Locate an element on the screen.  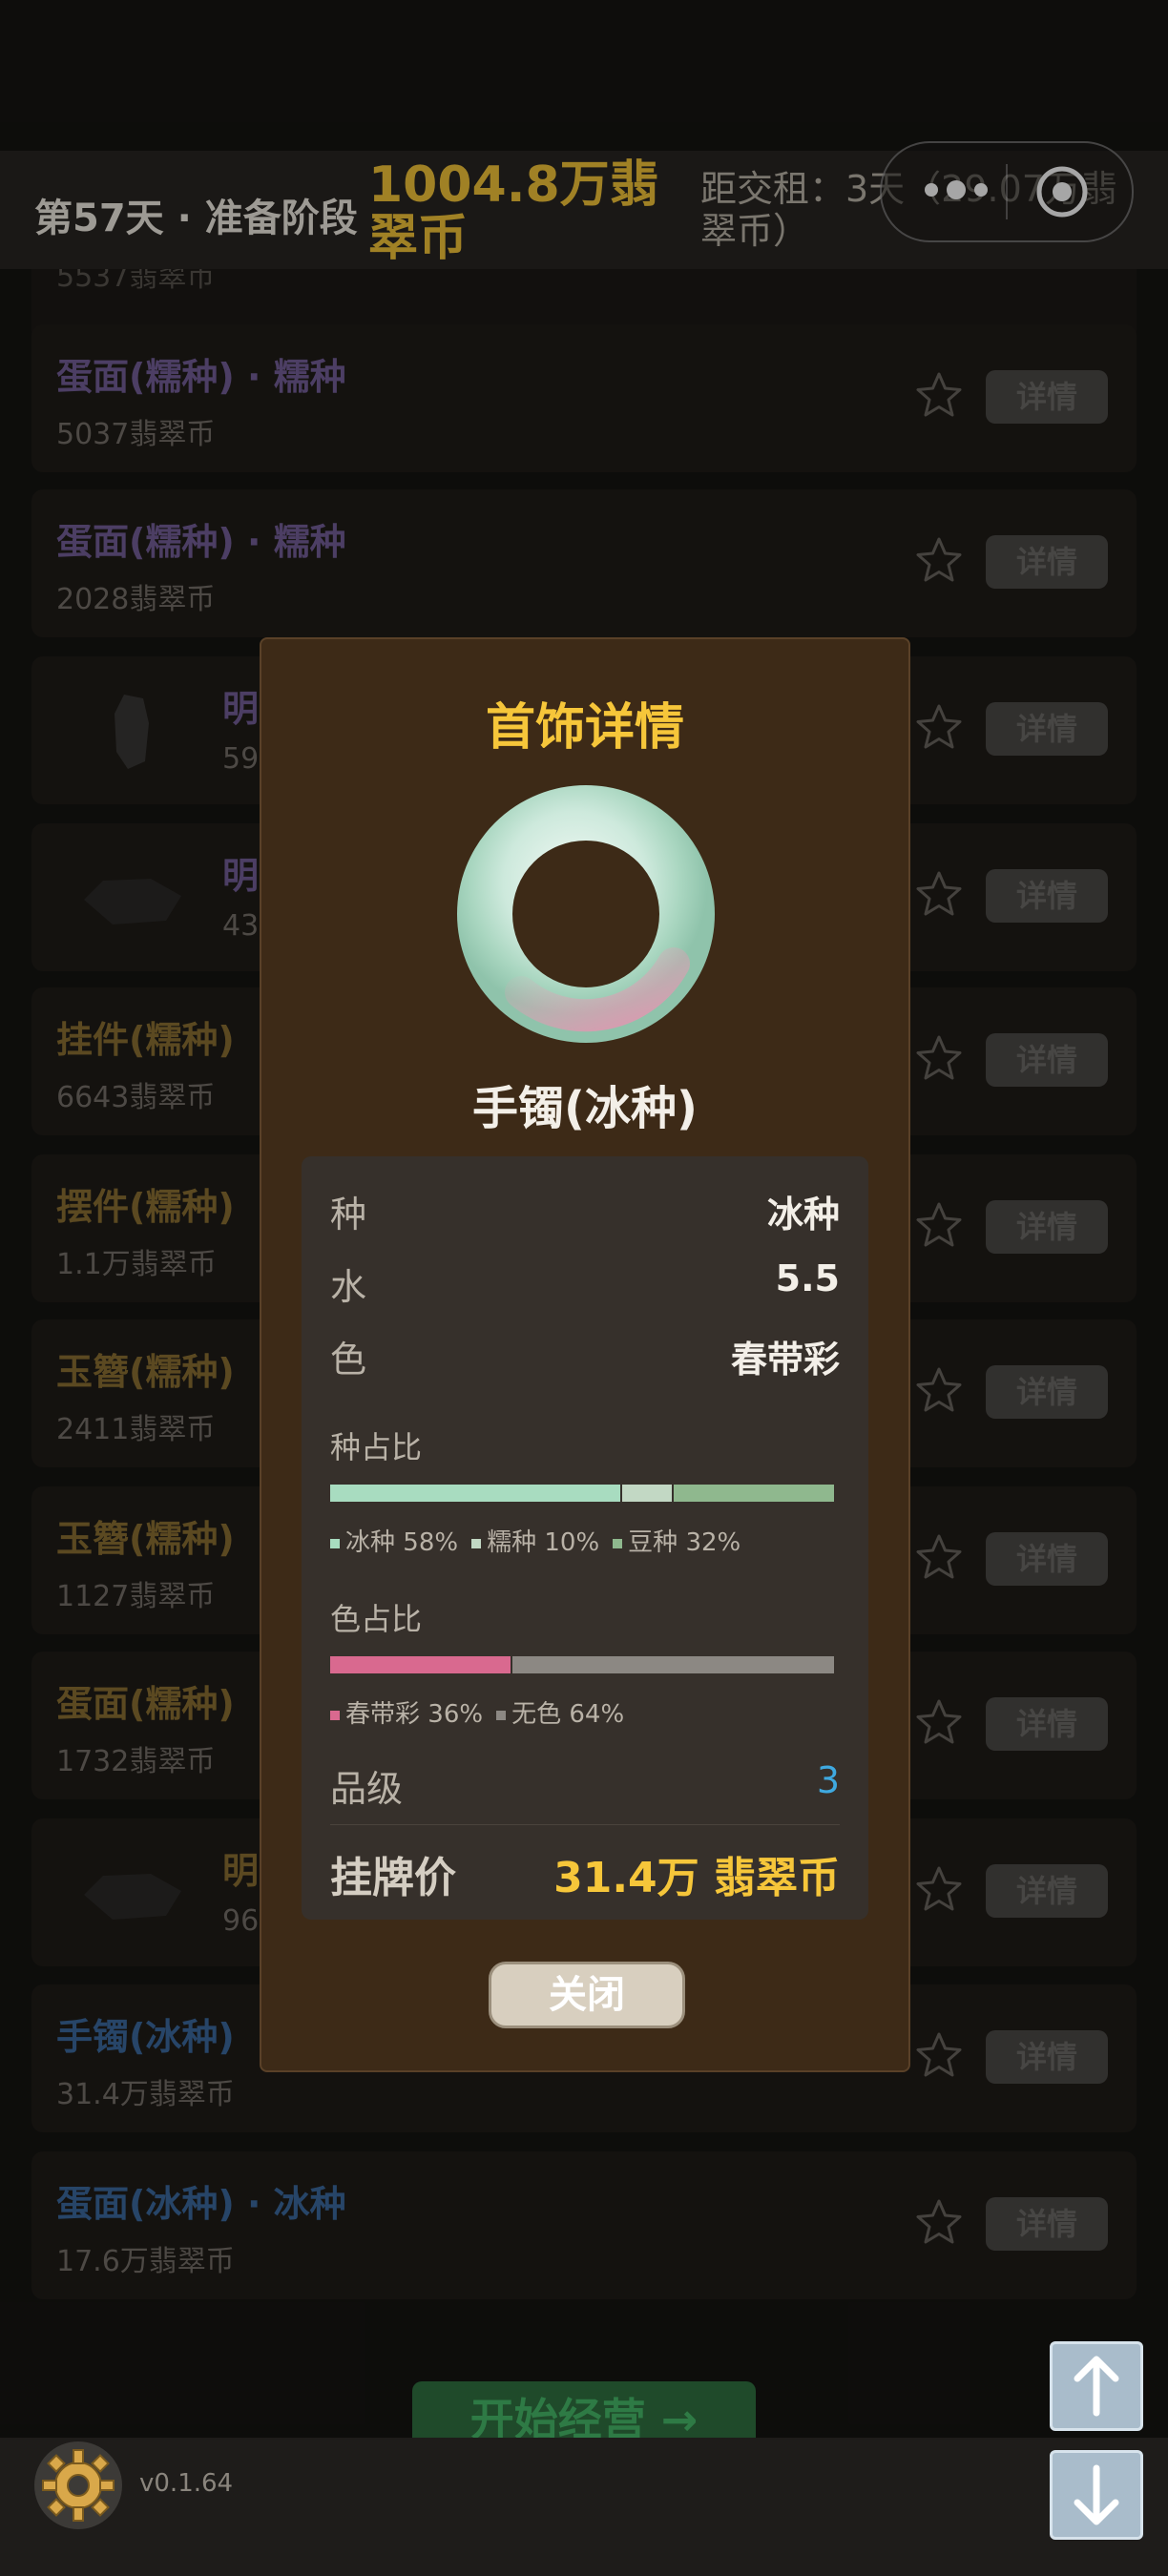
se-ratio-bar is located at coordinates (582, 1664).